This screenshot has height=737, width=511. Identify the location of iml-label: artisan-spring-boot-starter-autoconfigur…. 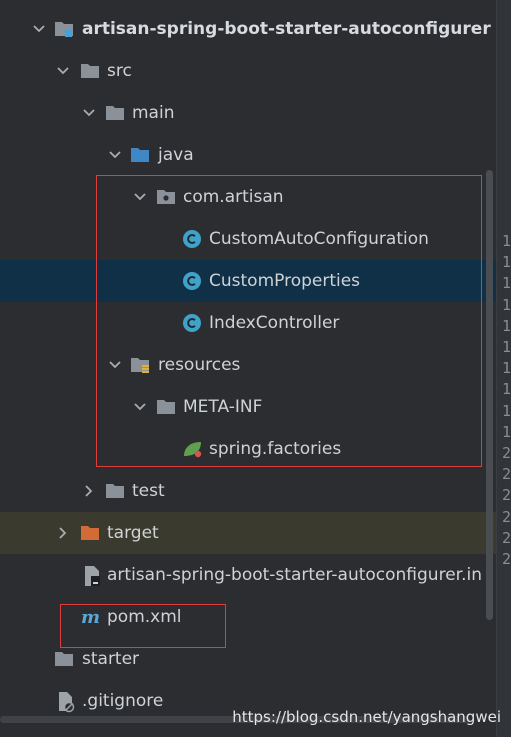
(294, 575).